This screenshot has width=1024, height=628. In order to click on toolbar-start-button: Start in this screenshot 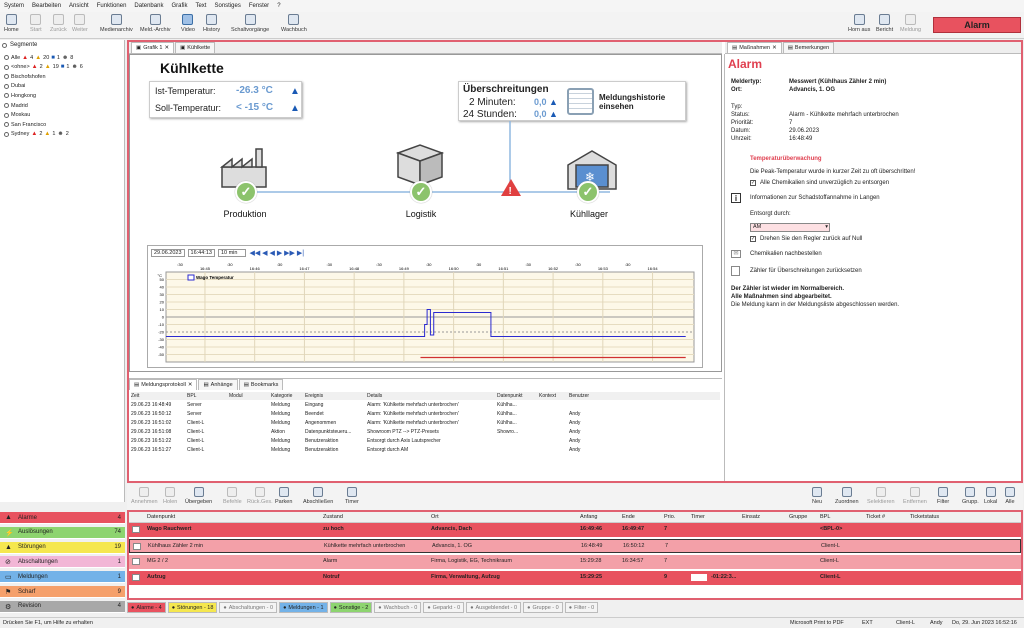, I will do `click(36, 23)`.